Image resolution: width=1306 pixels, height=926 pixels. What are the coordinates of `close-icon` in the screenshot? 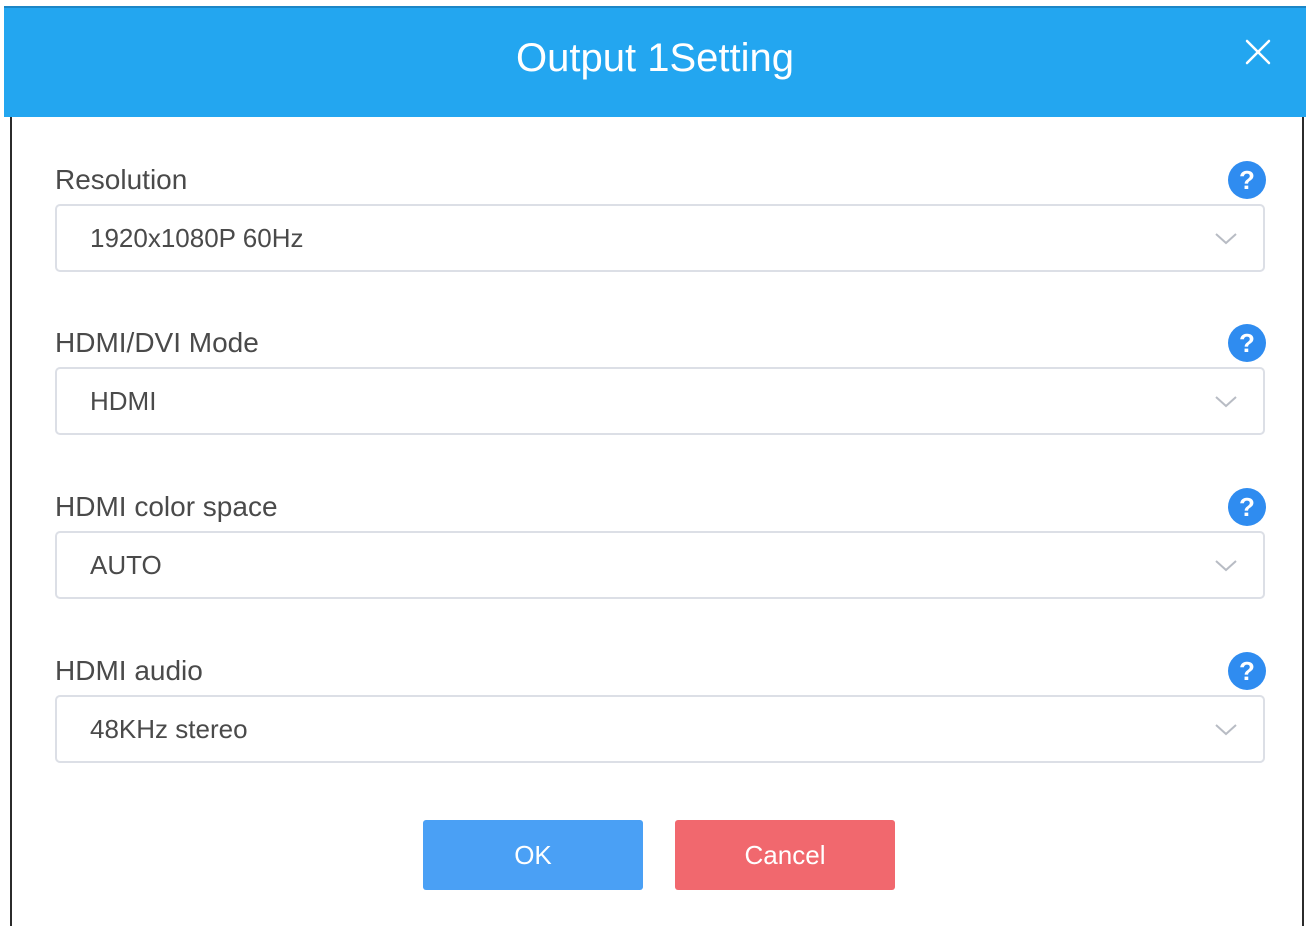 It's located at (1258, 52).